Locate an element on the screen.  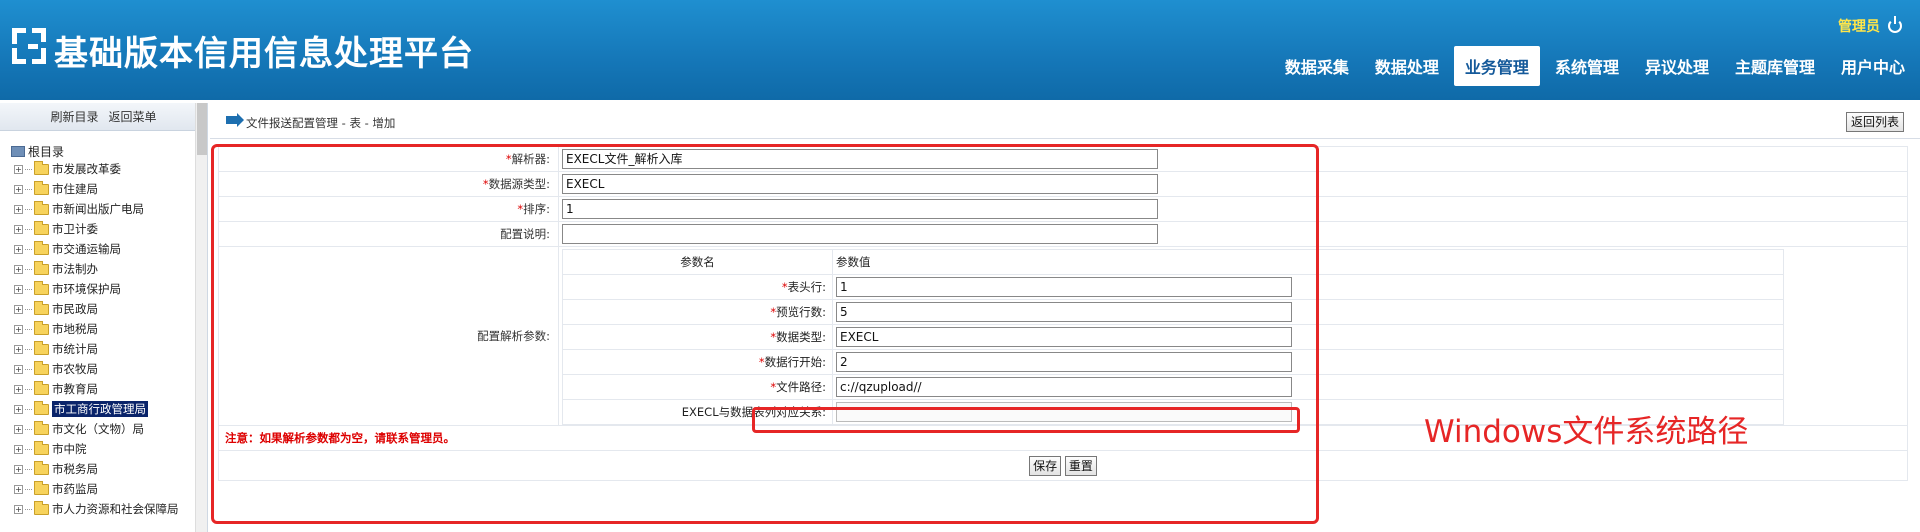
tree-item: + 市税务局 is located at coordinates (98, 469).